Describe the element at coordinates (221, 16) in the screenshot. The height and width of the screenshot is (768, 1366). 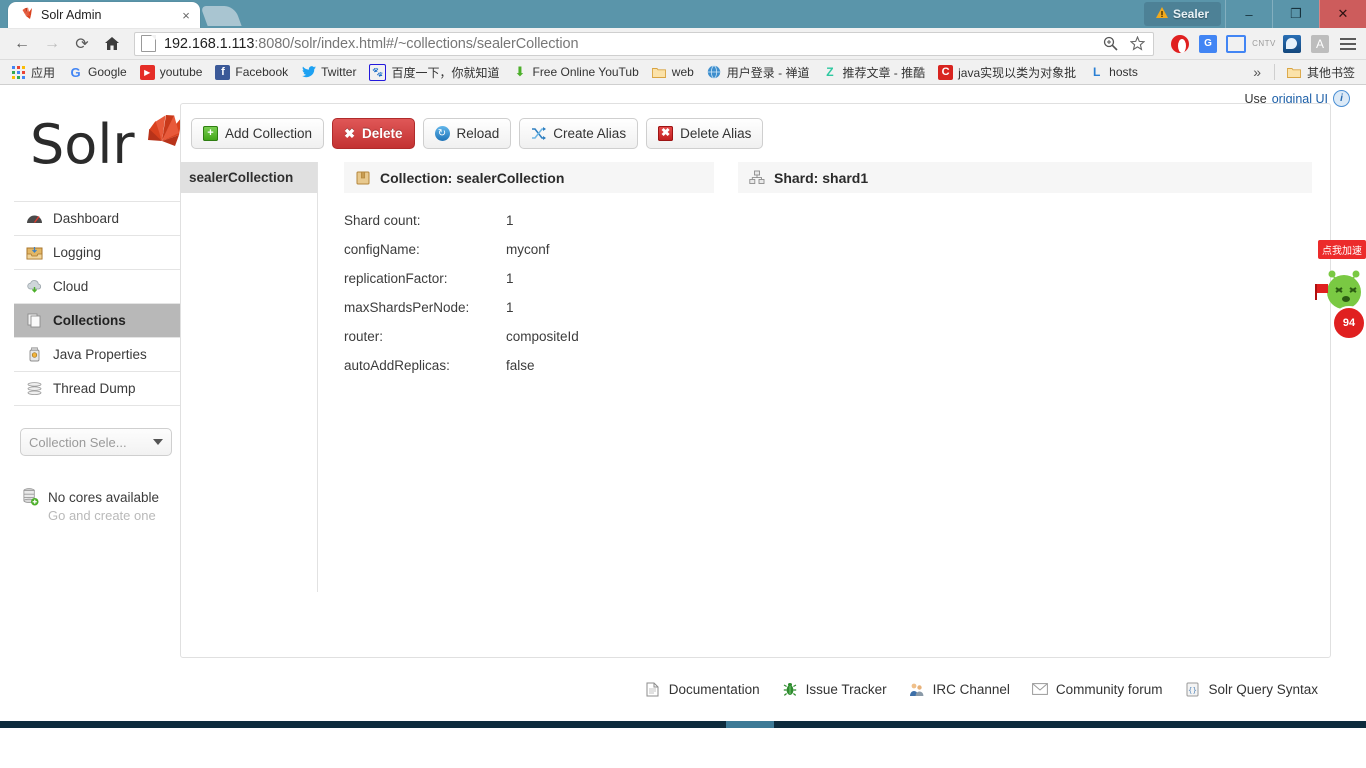
I see `new-tab-button` at that location.